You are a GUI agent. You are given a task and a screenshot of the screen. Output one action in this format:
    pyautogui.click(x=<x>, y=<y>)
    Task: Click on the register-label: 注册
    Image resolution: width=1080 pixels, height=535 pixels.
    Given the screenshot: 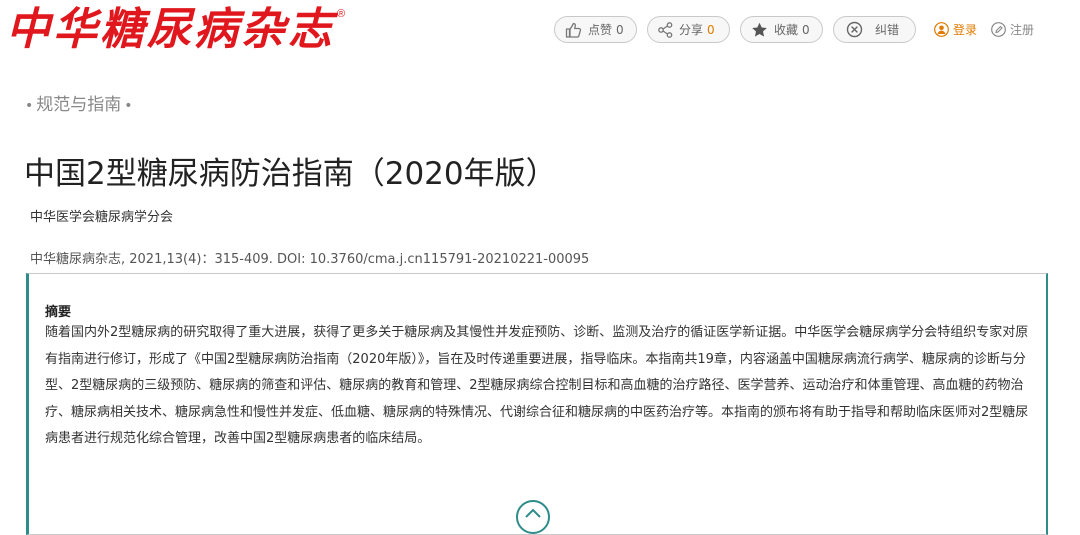 What is the action you would take?
    pyautogui.click(x=1022, y=30)
    